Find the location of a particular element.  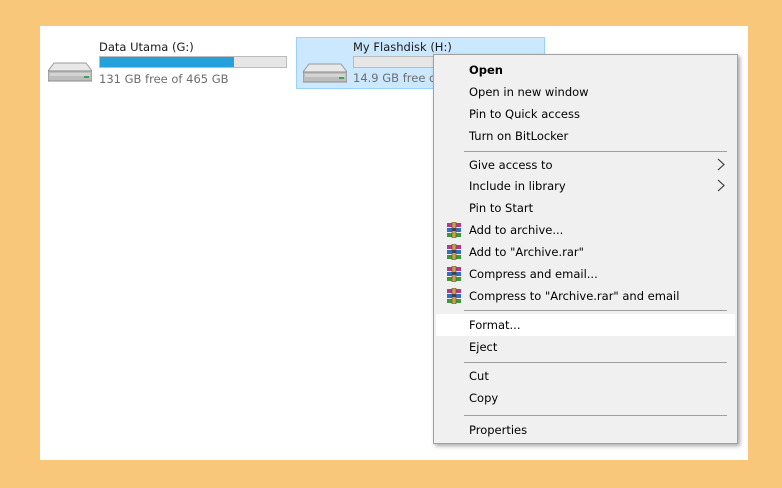

menu-item-copy: Copy is located at coordinates (585, 398).